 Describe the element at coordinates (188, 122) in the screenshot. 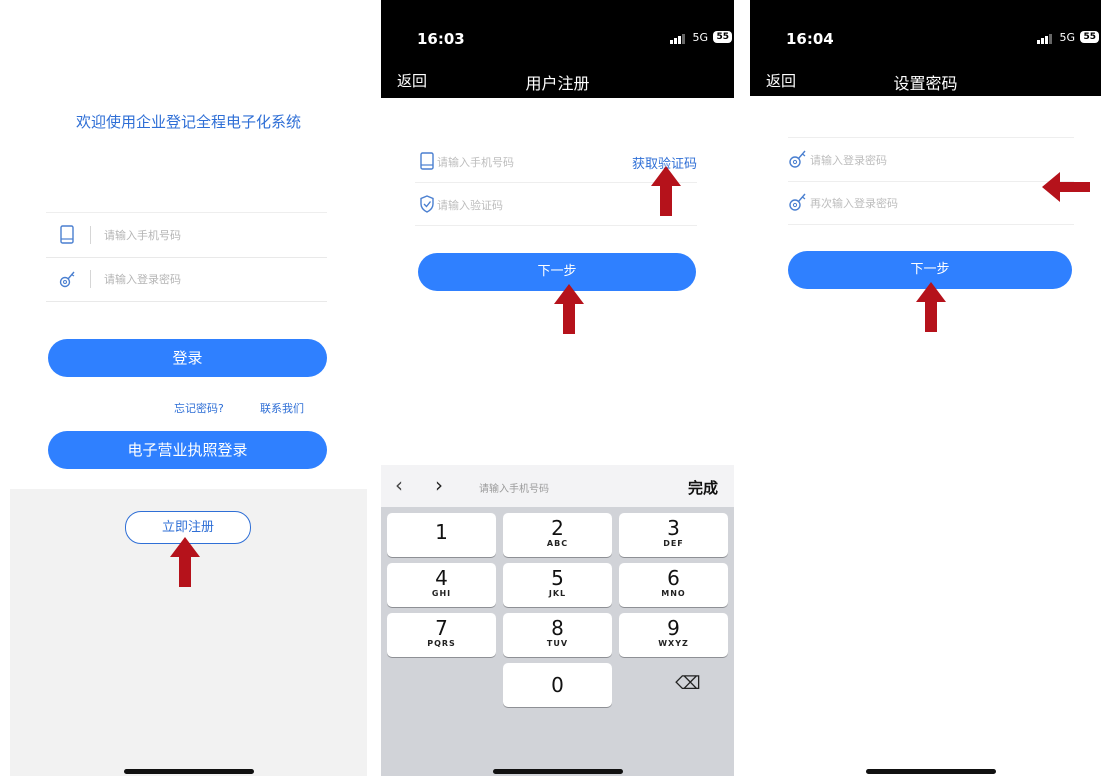

I see `welcome-title: 欢迎使用企业登记全程电子化系统` at that location.